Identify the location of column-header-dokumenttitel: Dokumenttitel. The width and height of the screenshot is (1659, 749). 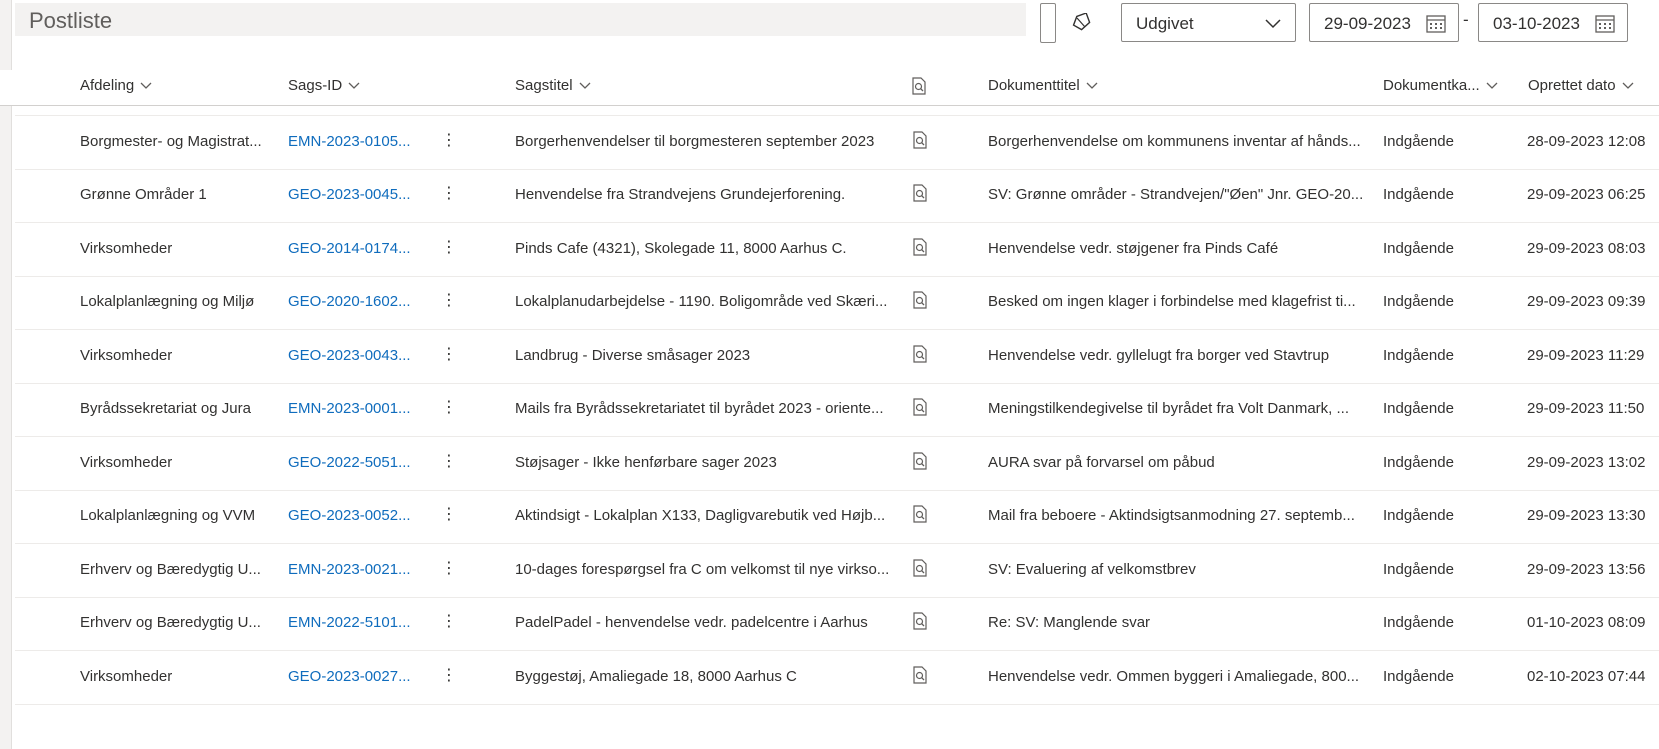
(1043, 85).